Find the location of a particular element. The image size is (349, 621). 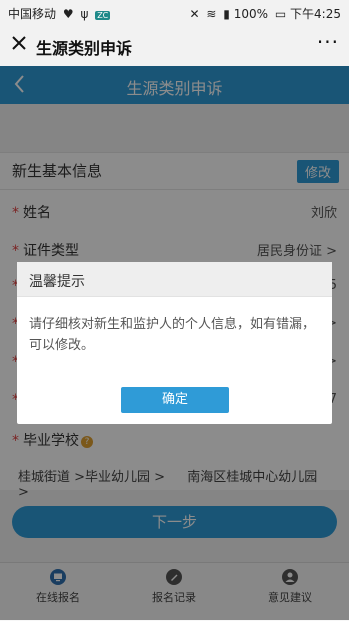

heart-icon: ♥ is located at coordinates (68, 14).